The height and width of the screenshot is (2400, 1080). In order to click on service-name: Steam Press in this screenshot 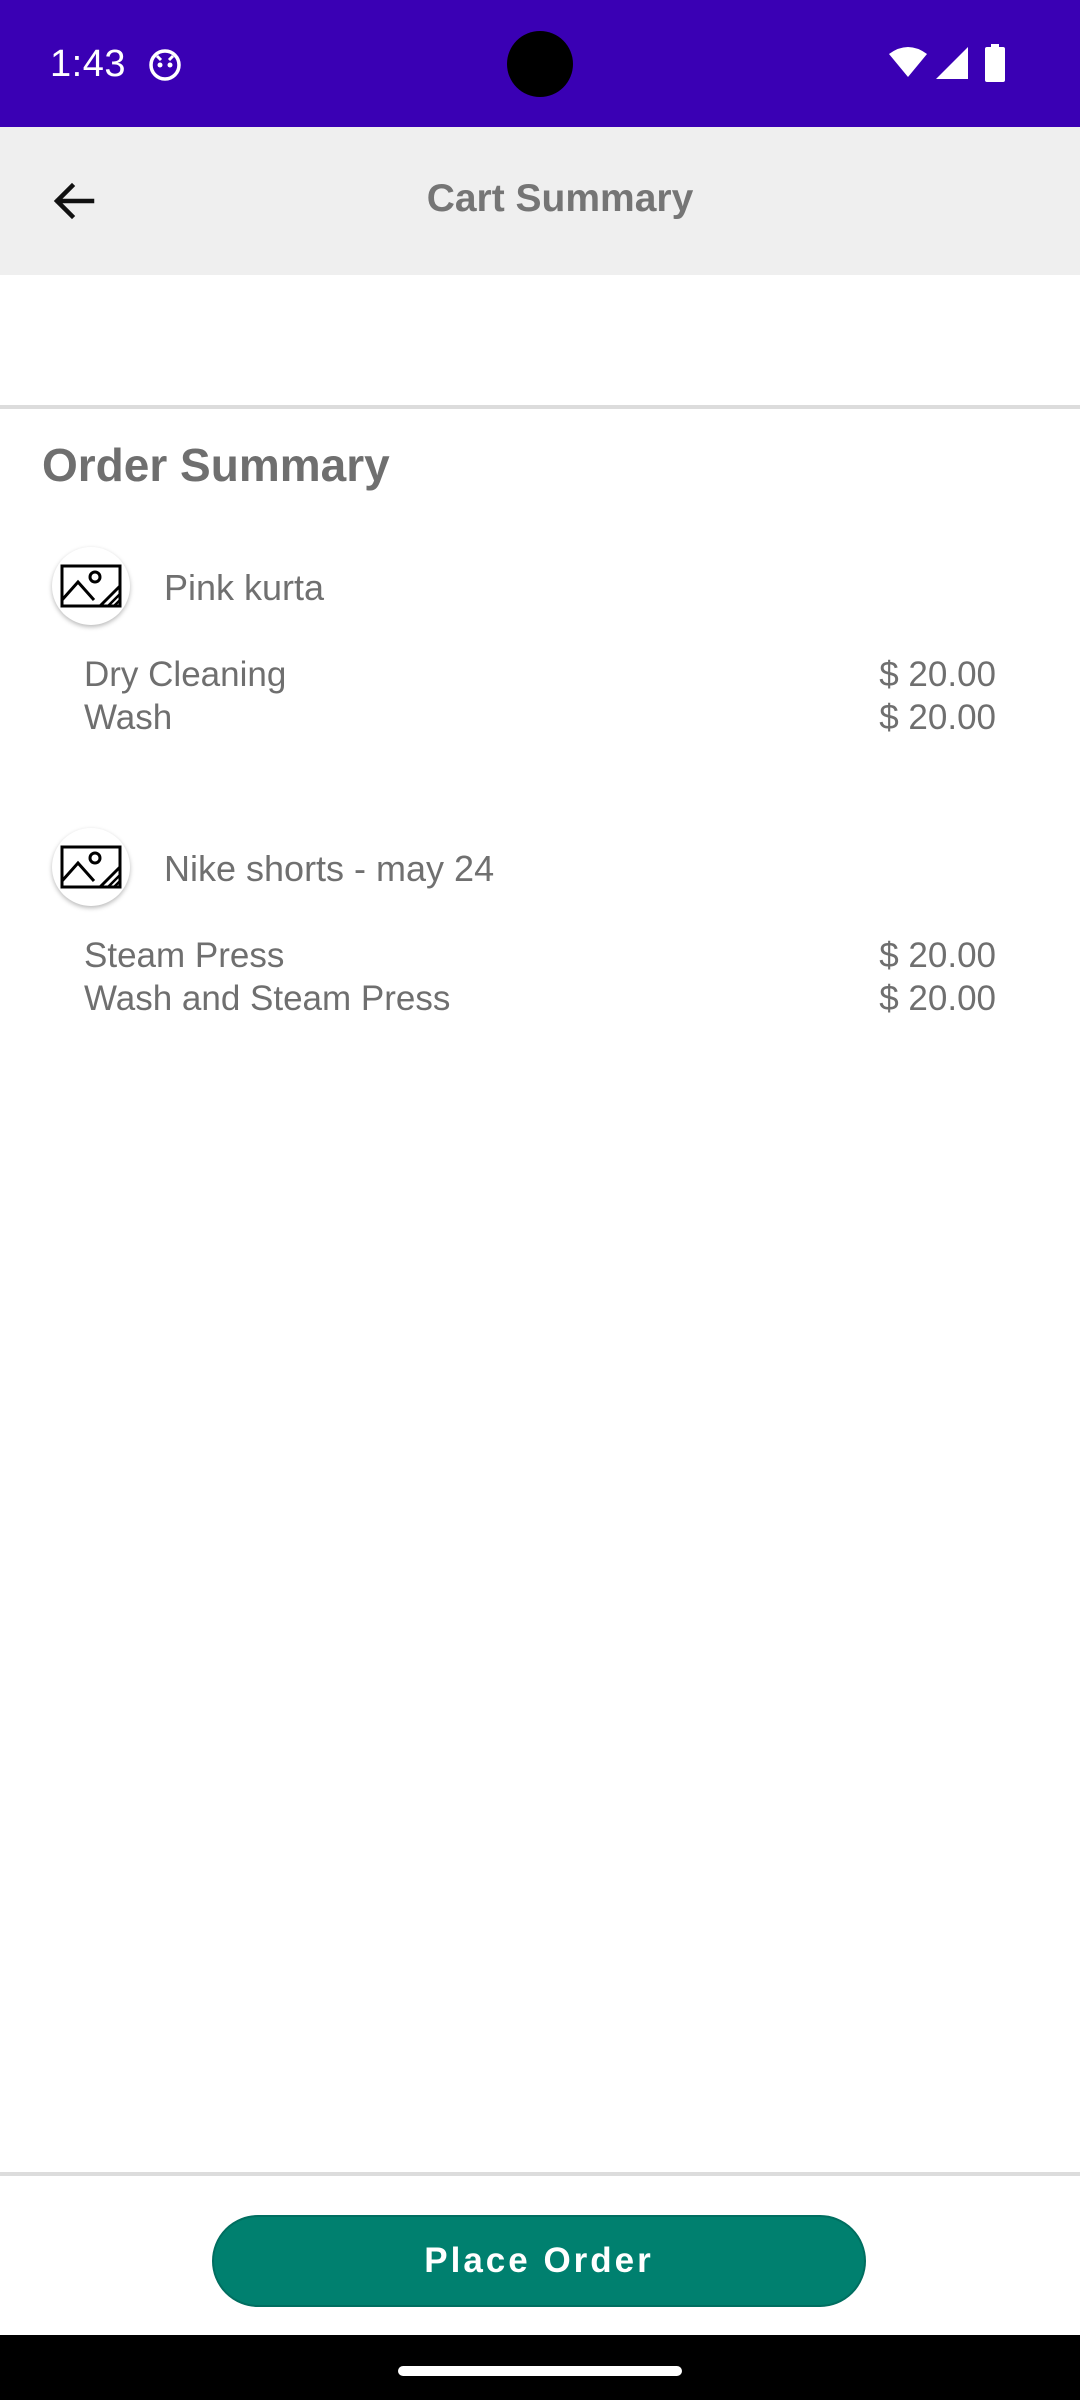, I will do `click(184, 955)`.